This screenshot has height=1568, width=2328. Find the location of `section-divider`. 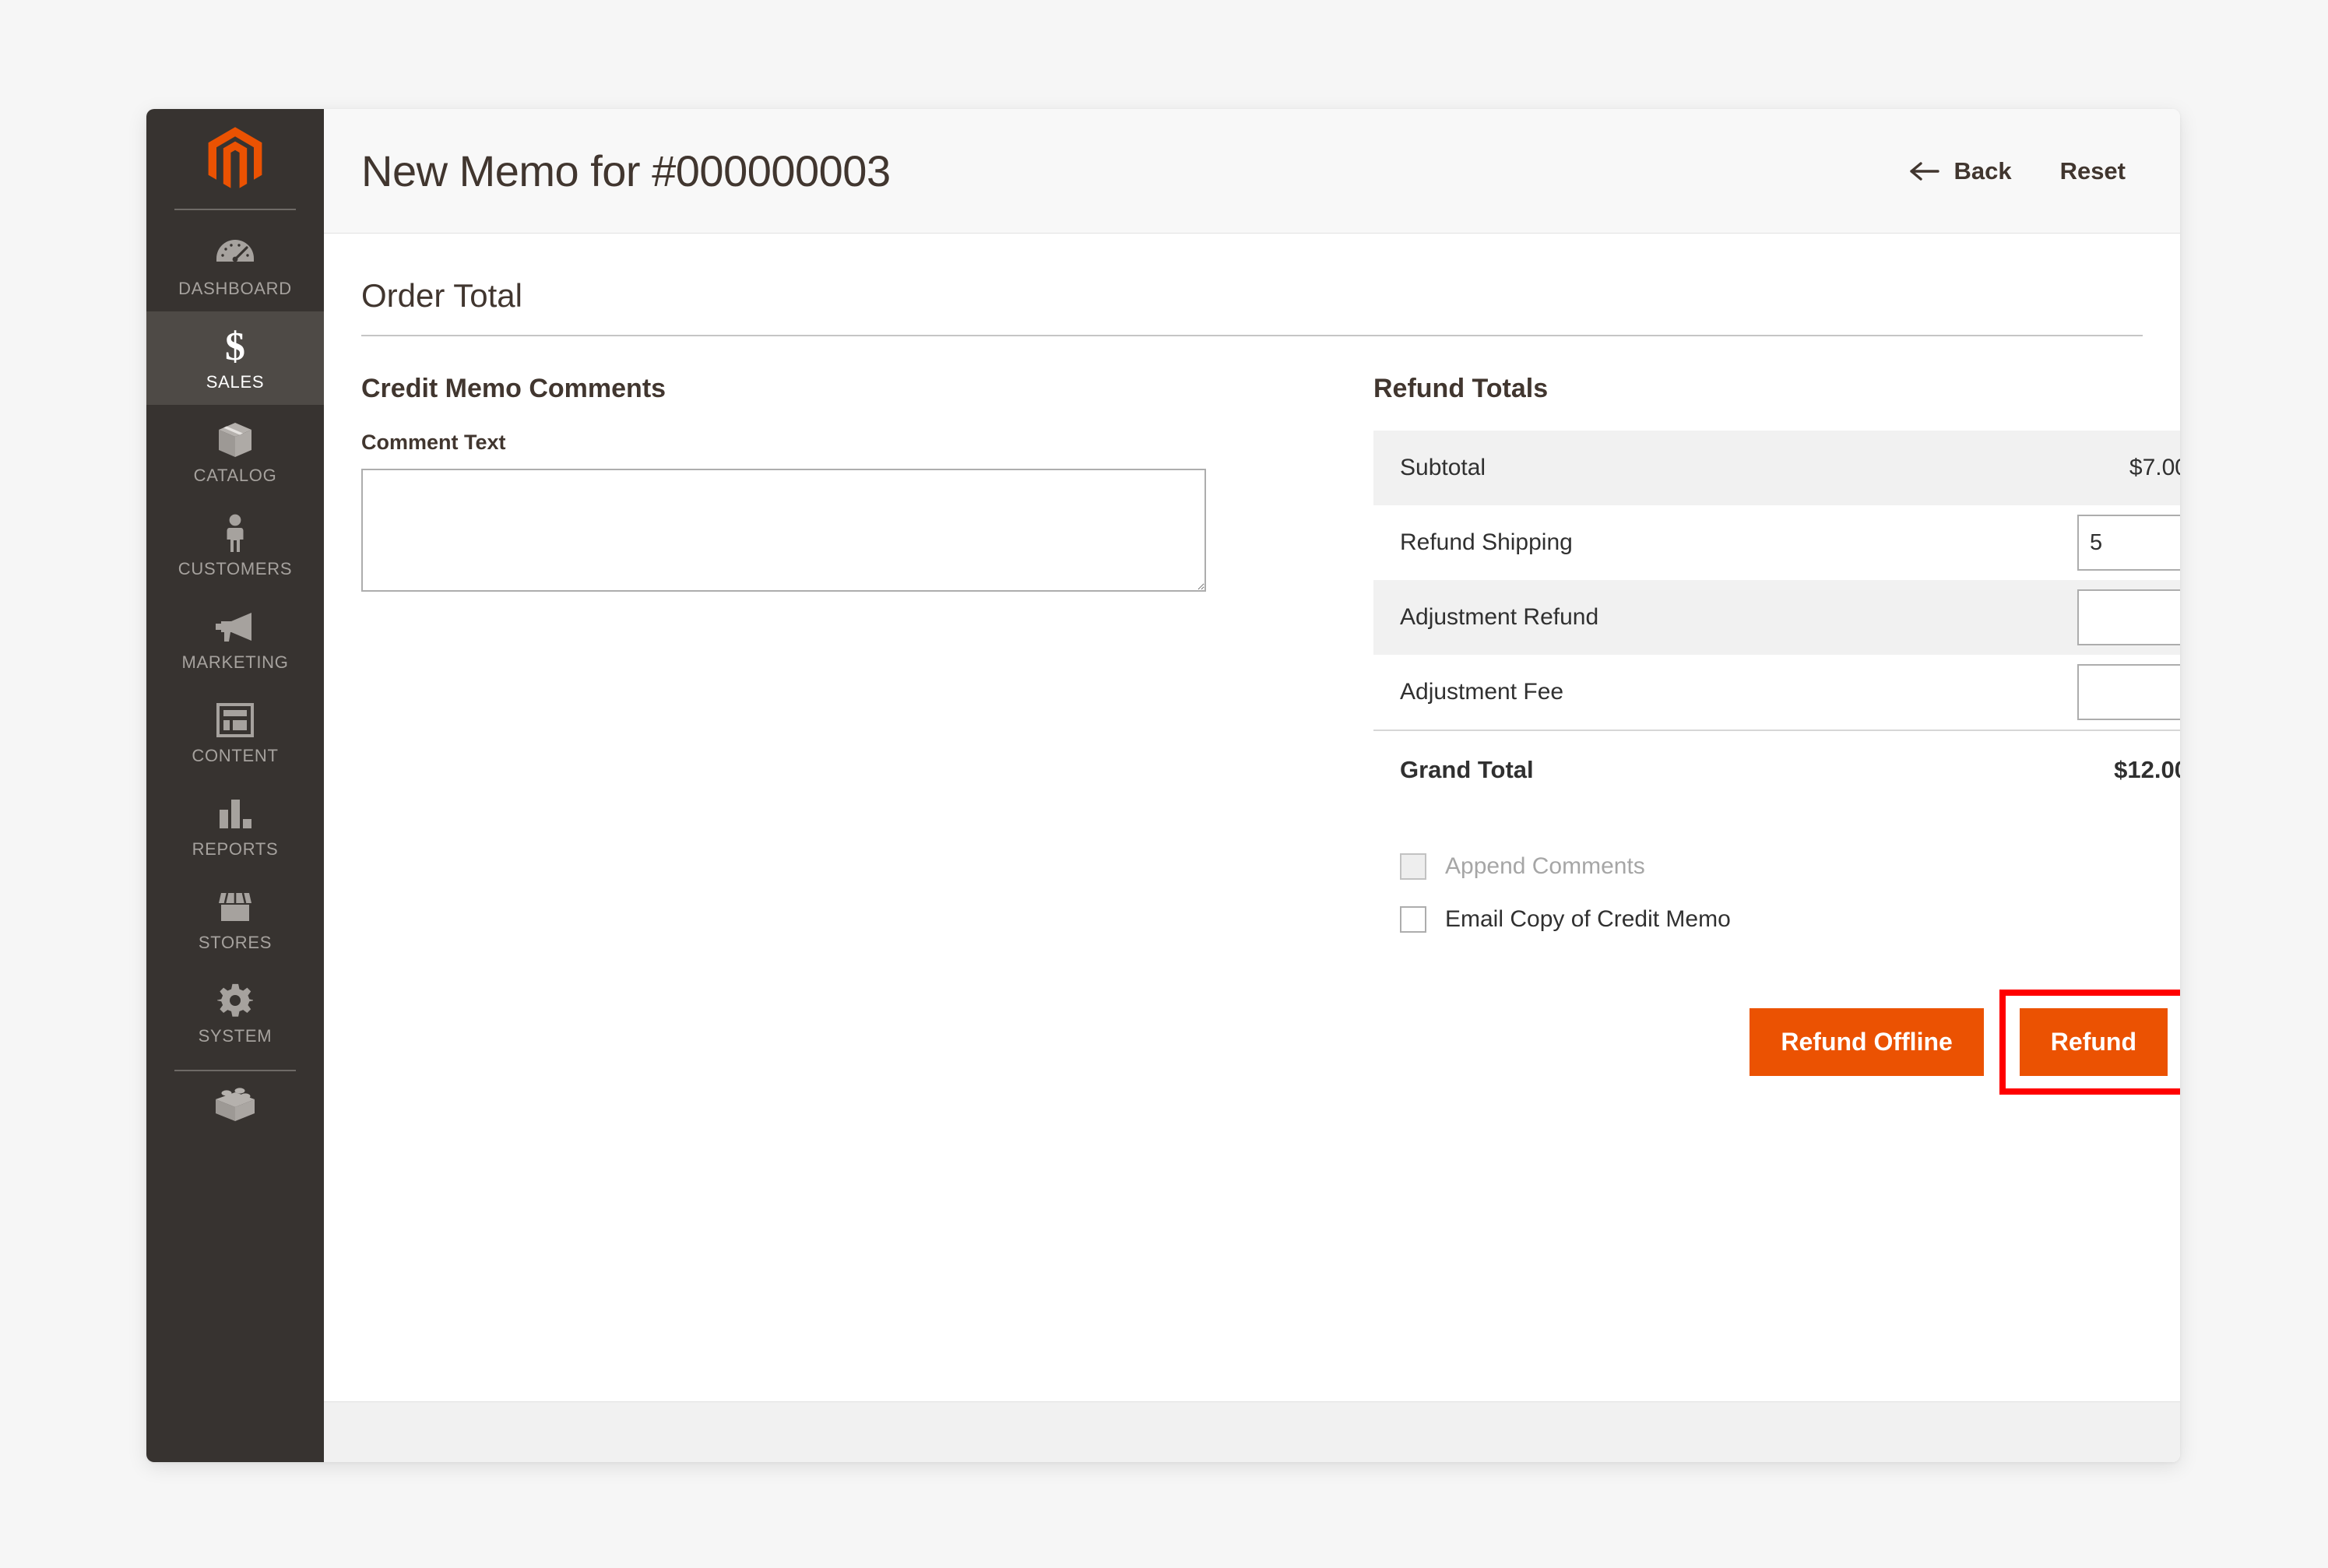

section-divider is located at coordinates (1252, 335).